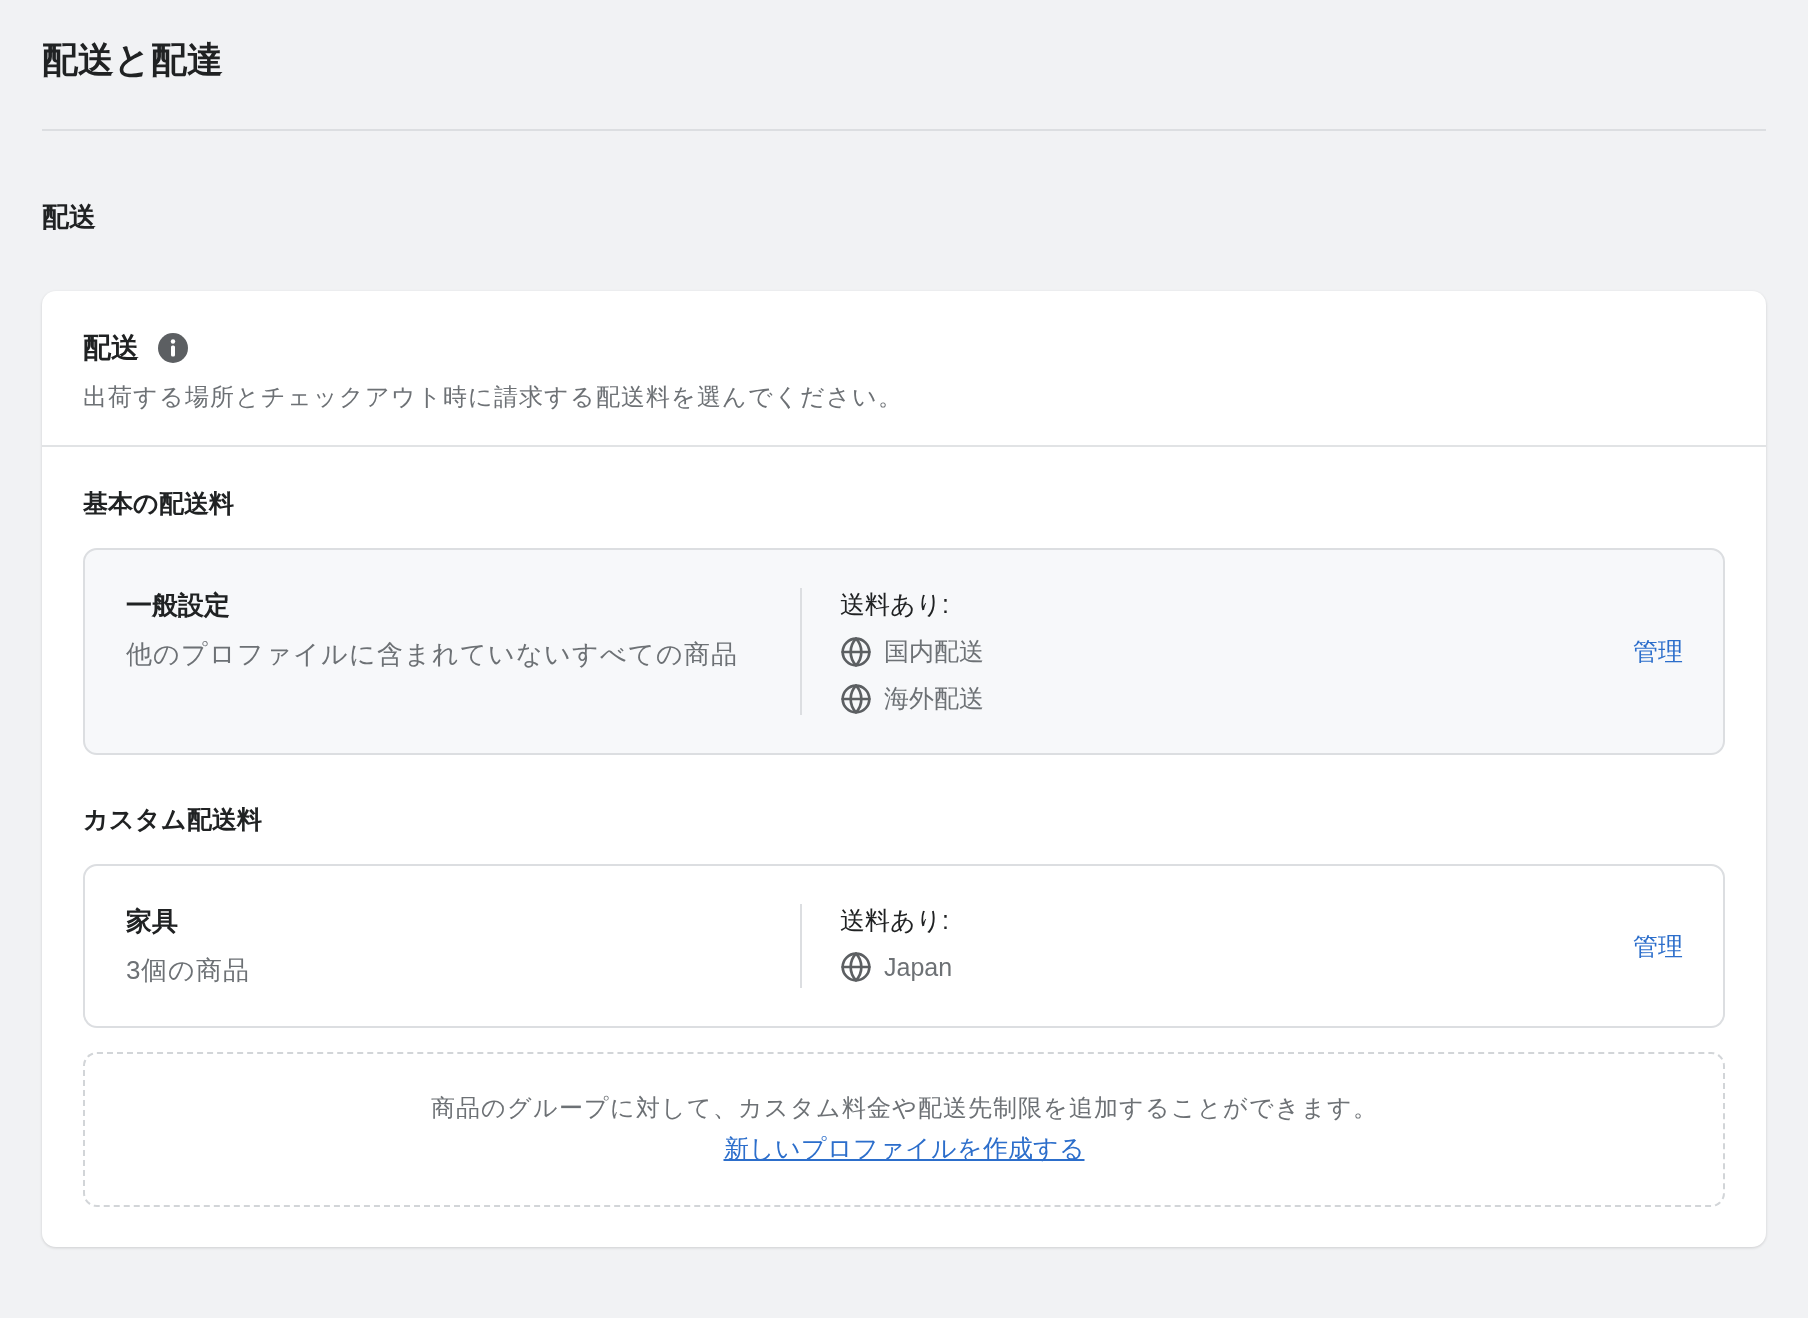 The height and width of the screenshot is (1318, 1808). Describe the element at coordinates (904, 1108) in the screenshot. I see `footer-text: 商品のグループに対して、カスタム料金や配送先制限を追加することができます。` at that location.